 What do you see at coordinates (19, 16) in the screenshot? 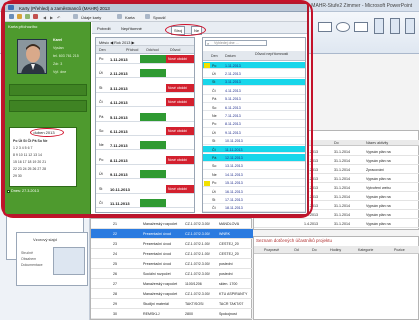
I see `folder-icon` at bounding box center [19, 16].